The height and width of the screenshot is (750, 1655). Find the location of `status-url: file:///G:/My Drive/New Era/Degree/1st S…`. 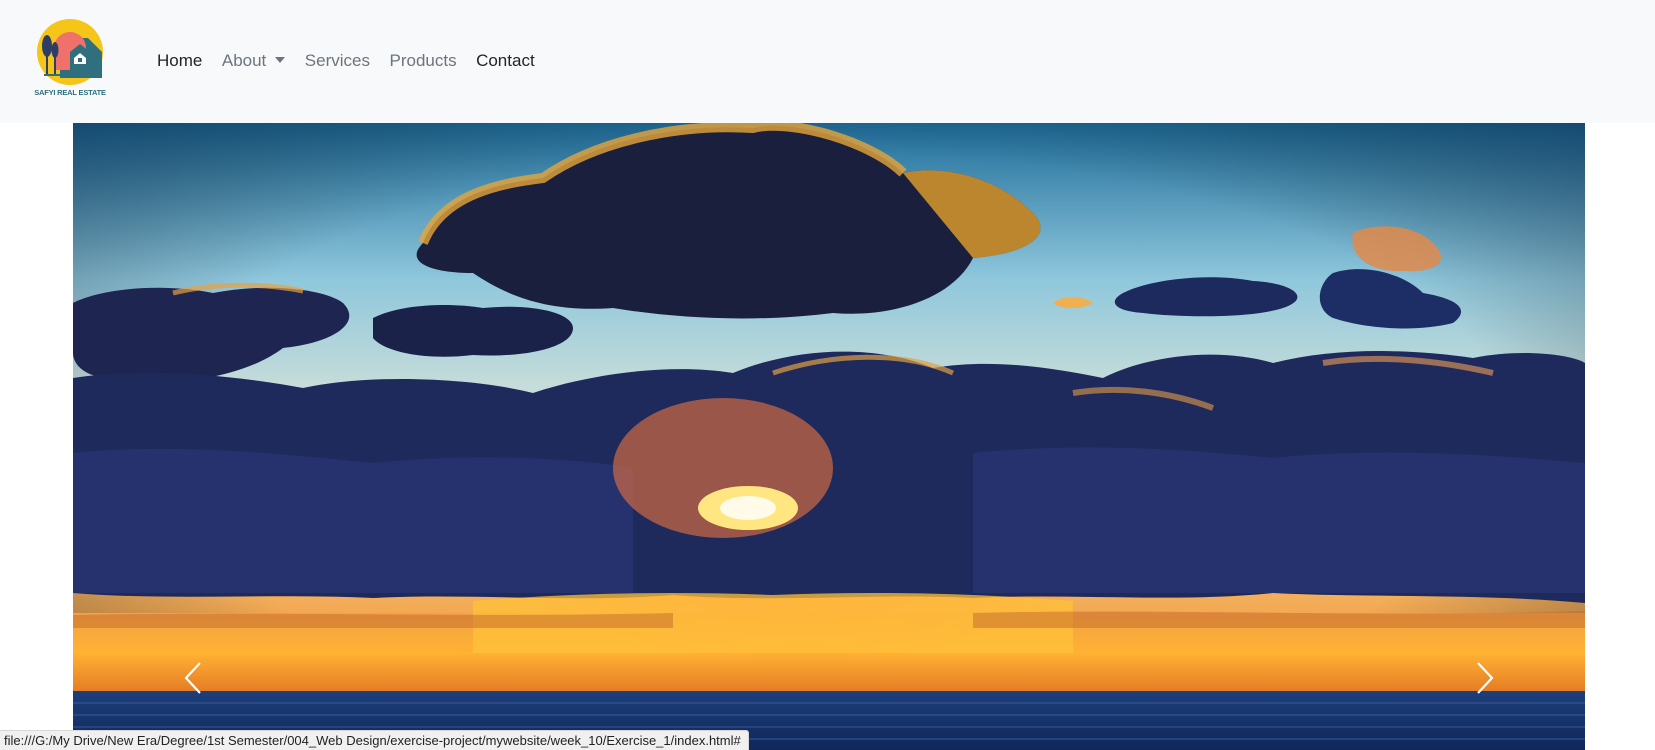

status-url: file:///G:/My Drive/New Era/Degree/1st S… is located at coordinates (372, 740).